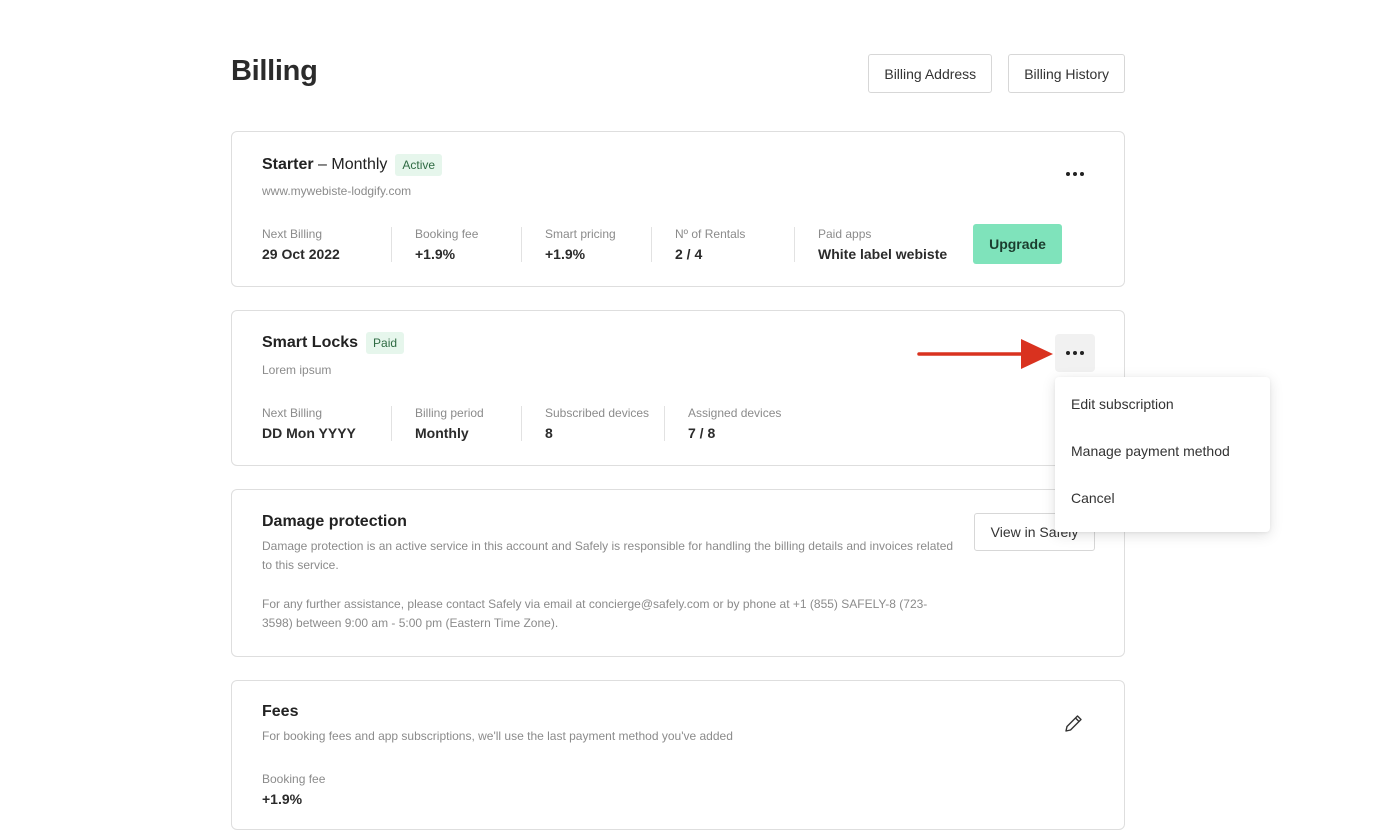 This screenshot has height=830, width=1388. I want to click on plan-title: Starter – Monthly, so click(324, 165).